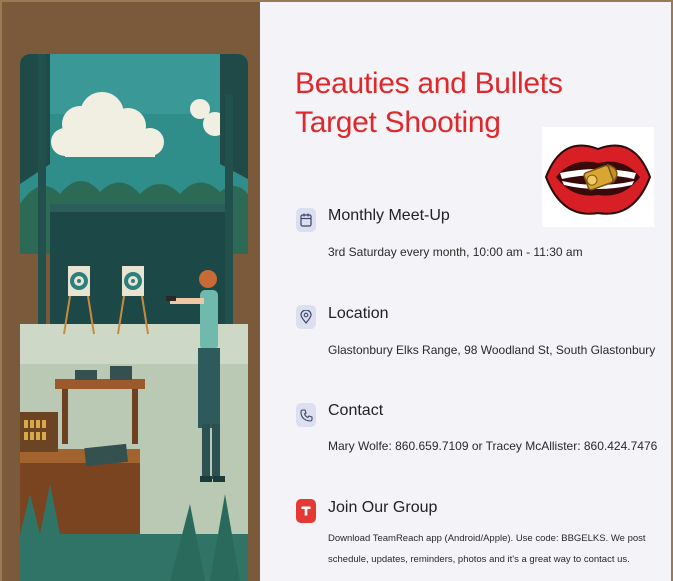 Image resolution: width=673 pixels, height=581 pixels. Describe the element at coordinates (598, 177) in the screenshot. I see `lips-bullet-logo` at that location.